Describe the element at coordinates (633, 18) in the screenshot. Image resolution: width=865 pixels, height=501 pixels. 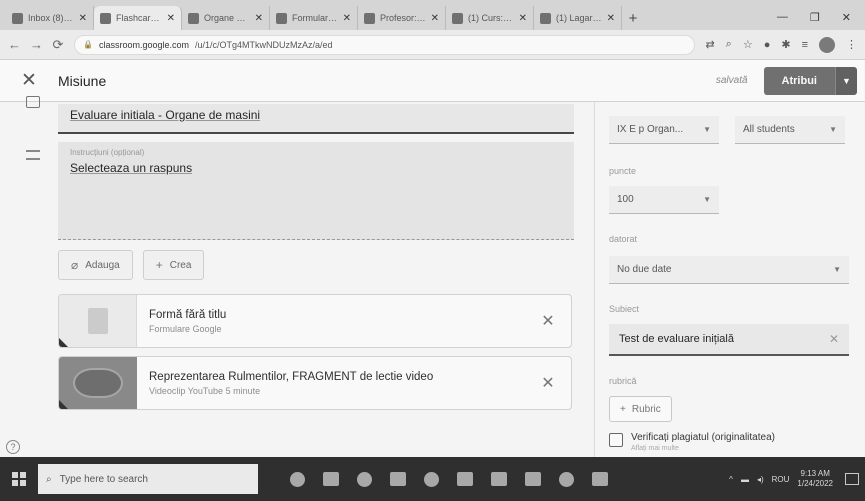
I see `new-tab-button: +` at that location.